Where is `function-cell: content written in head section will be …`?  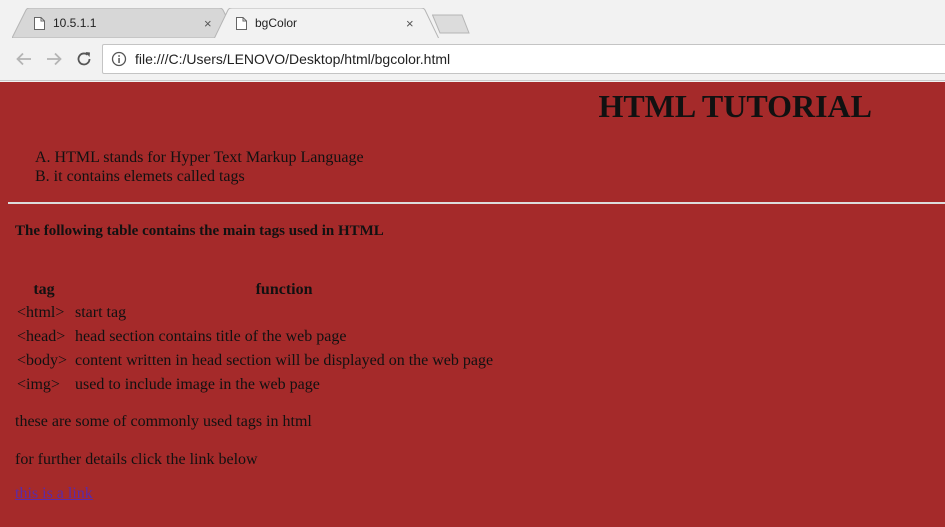
function-cell: content written in head section will be … is located at coordinates (284, 360).